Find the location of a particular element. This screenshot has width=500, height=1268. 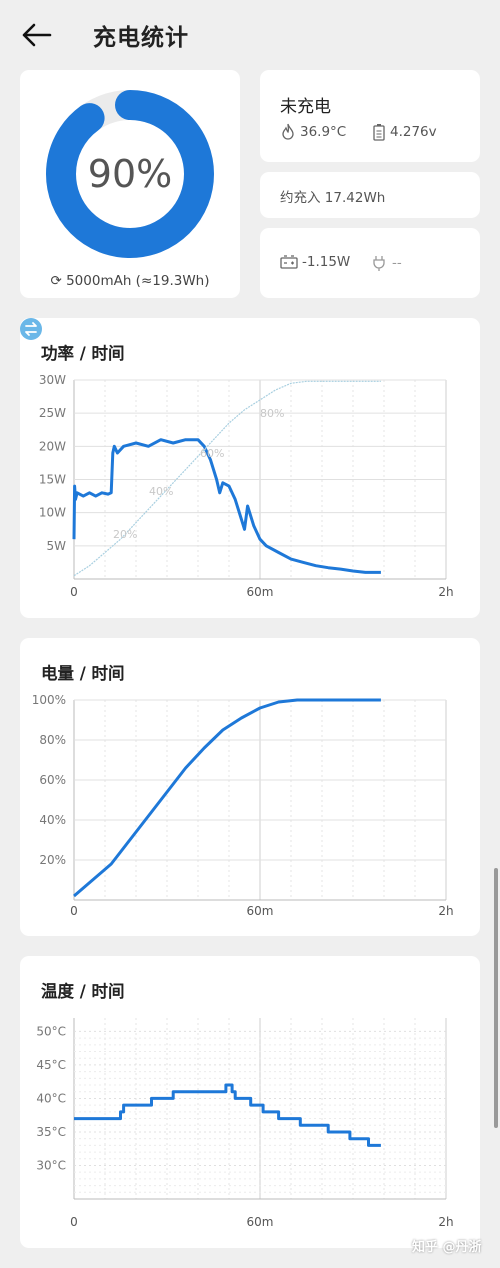

y-tick-label: 50°C is located at coordinates (51, 1031).